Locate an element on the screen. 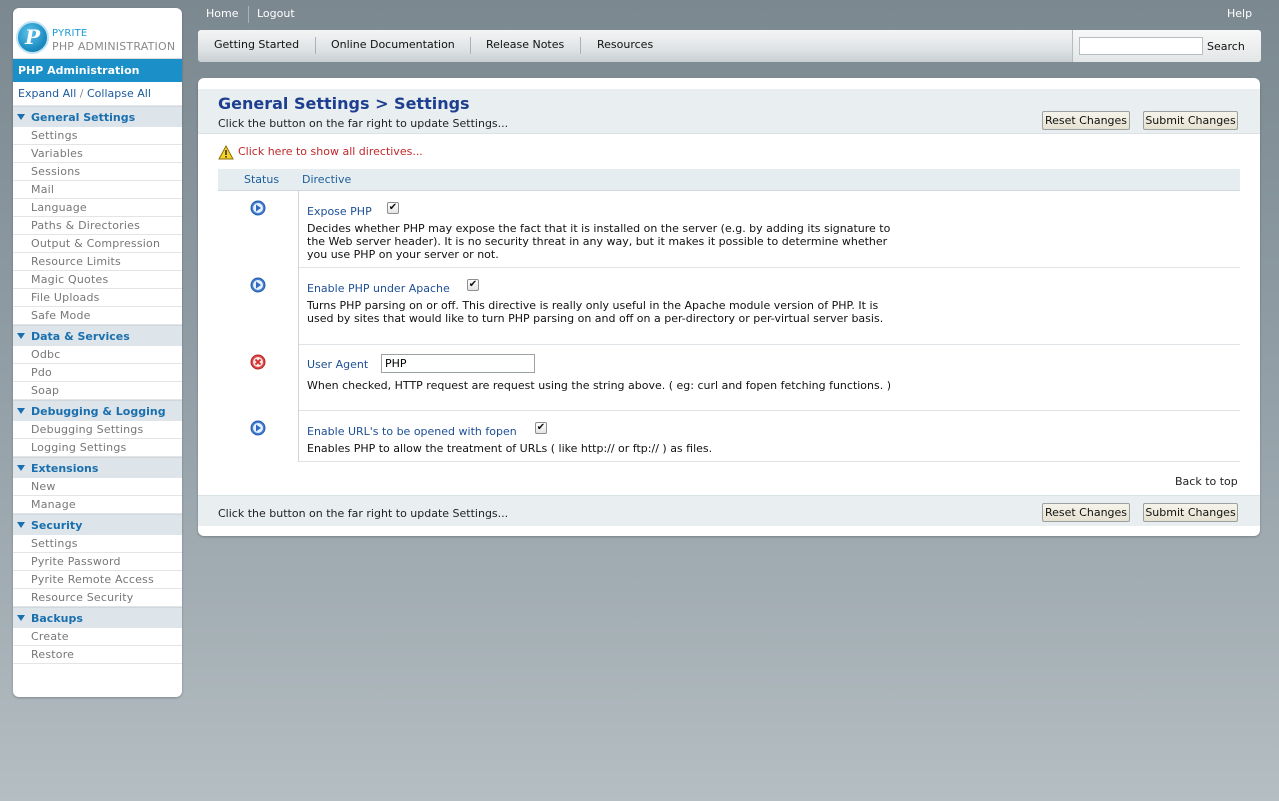 The width and height of the screenshot is (1279, 801). sidebar-item: Soap is located at coordinates (97, 391).